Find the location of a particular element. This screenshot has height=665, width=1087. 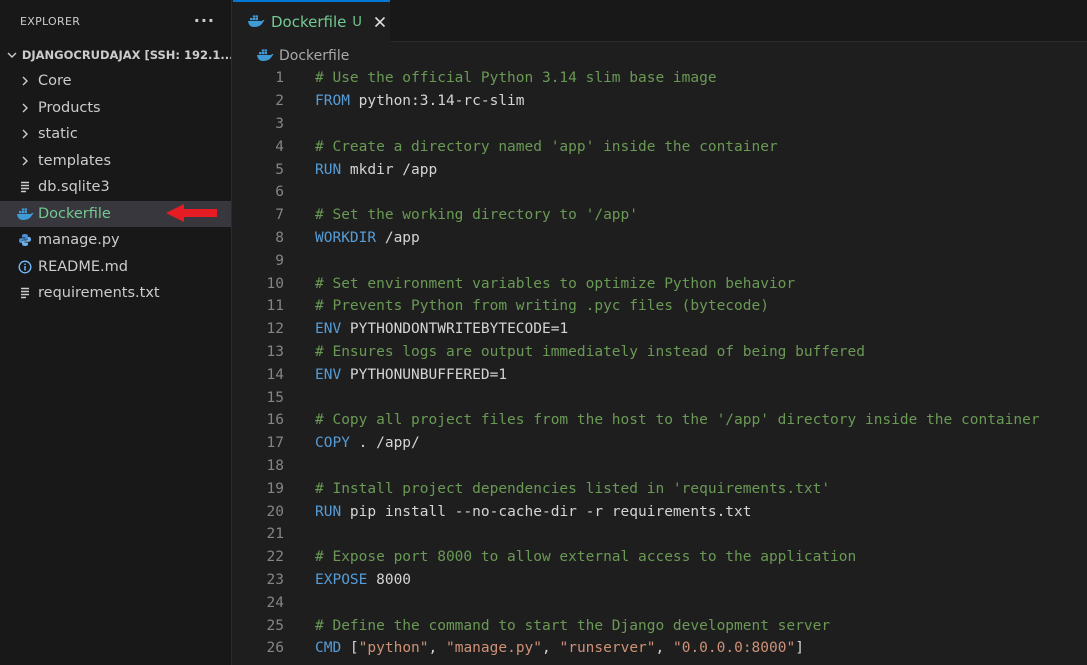

code-keyword: FROM is located at coordinates (332, 101).